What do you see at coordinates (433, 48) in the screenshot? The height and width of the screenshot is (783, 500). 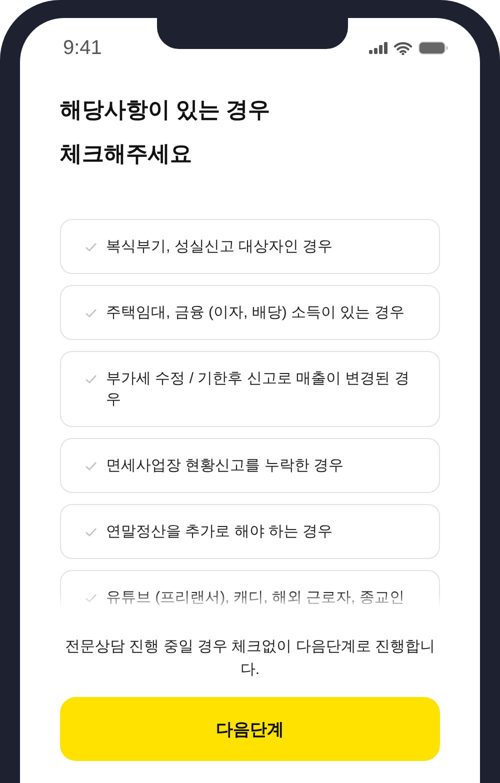 I see `battery-icon` at bounding box center [433, 48].